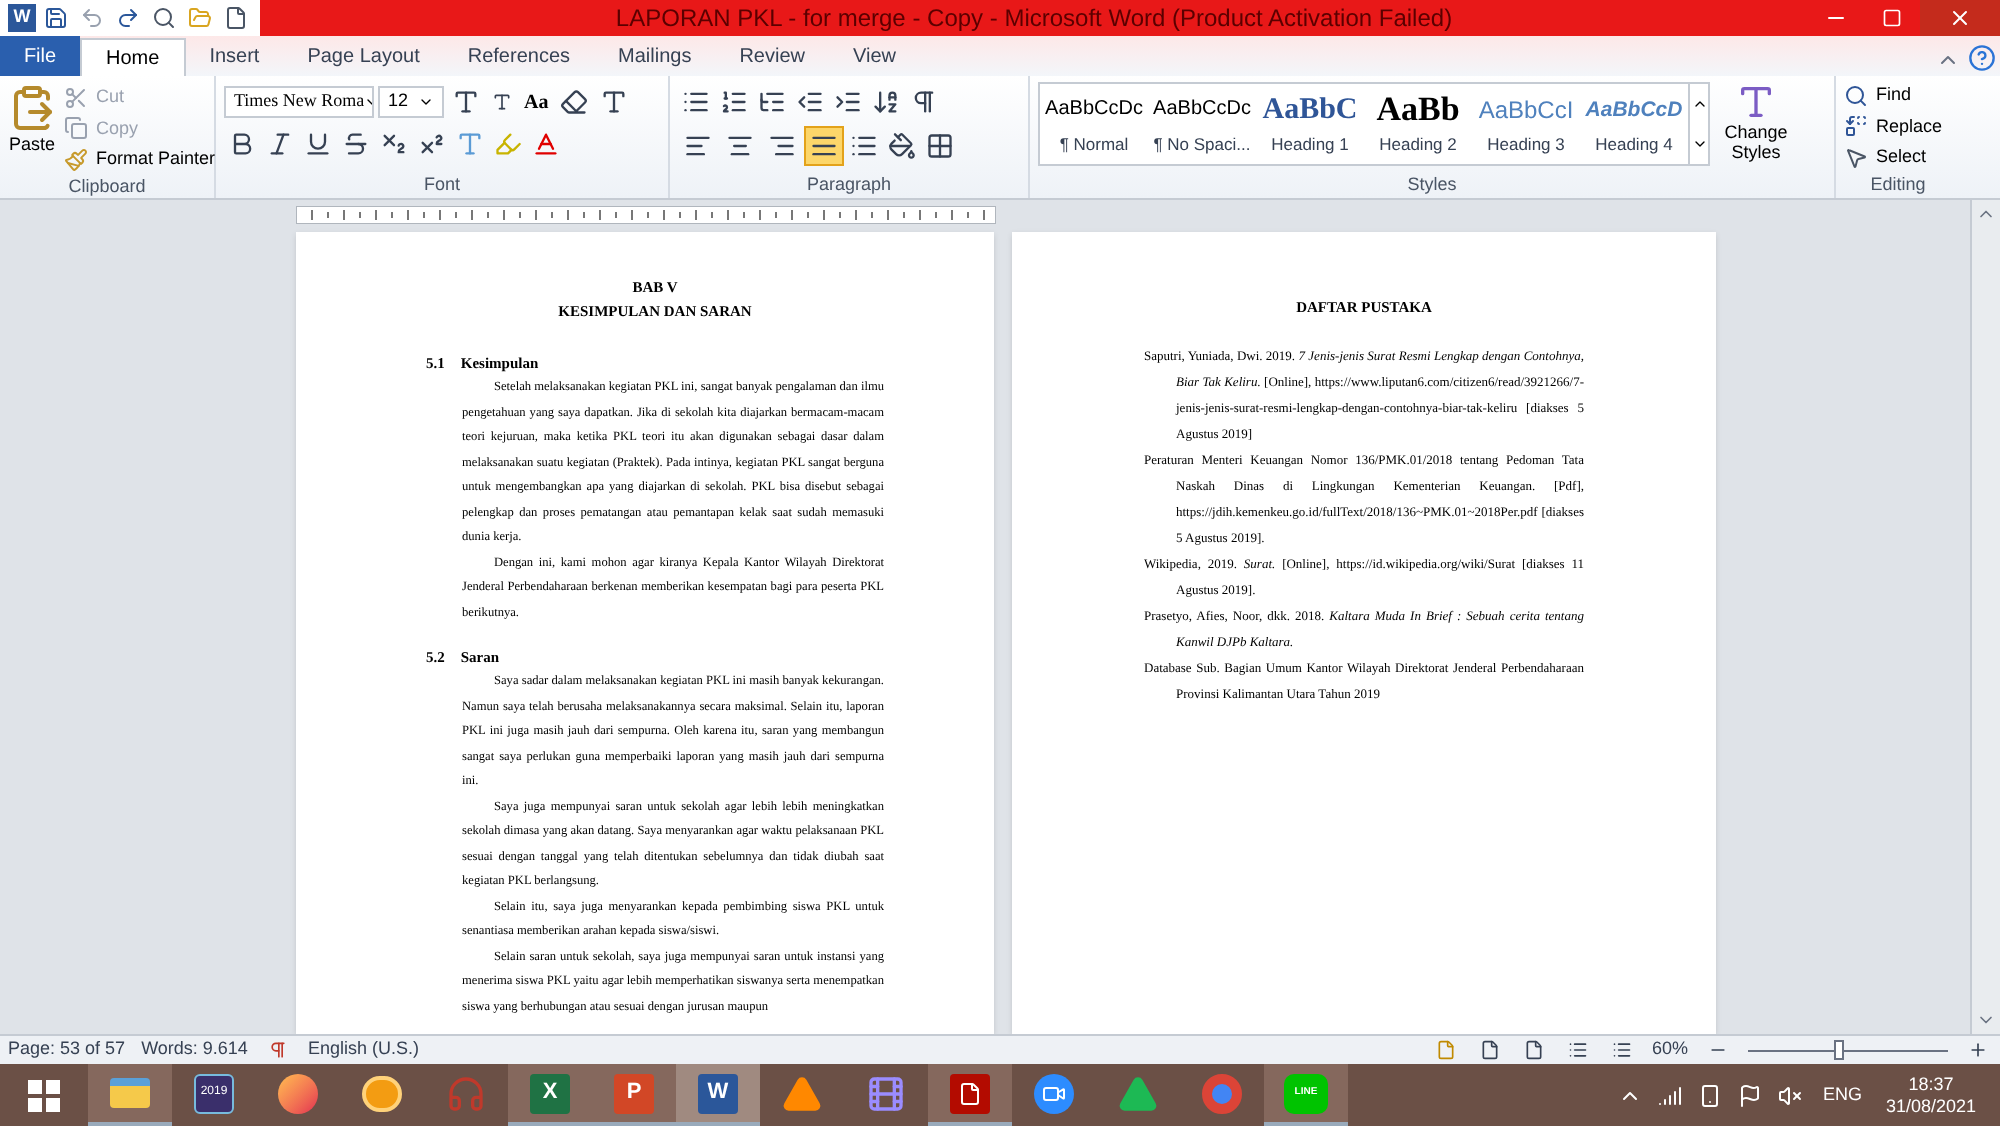  Describe the element at coordinates (1054, 1093) in the screenshot. I see `video-camera-icon` at that location.